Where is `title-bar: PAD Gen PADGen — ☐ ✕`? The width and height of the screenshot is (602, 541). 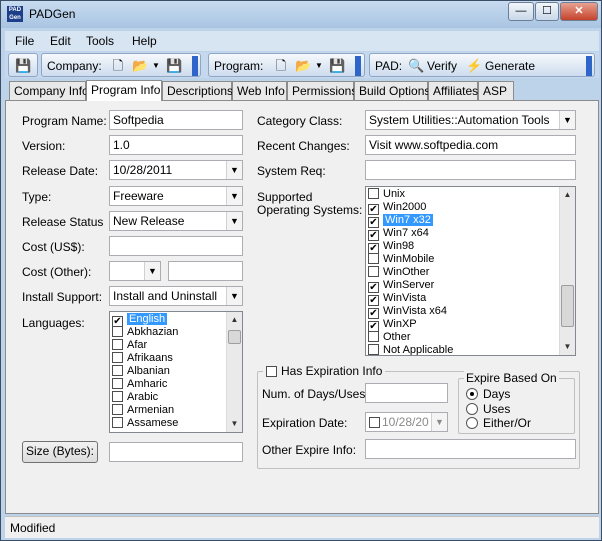 title-bar: PAD Gen PADGen — ☐ ✕ is located at coordinates (301, 14).